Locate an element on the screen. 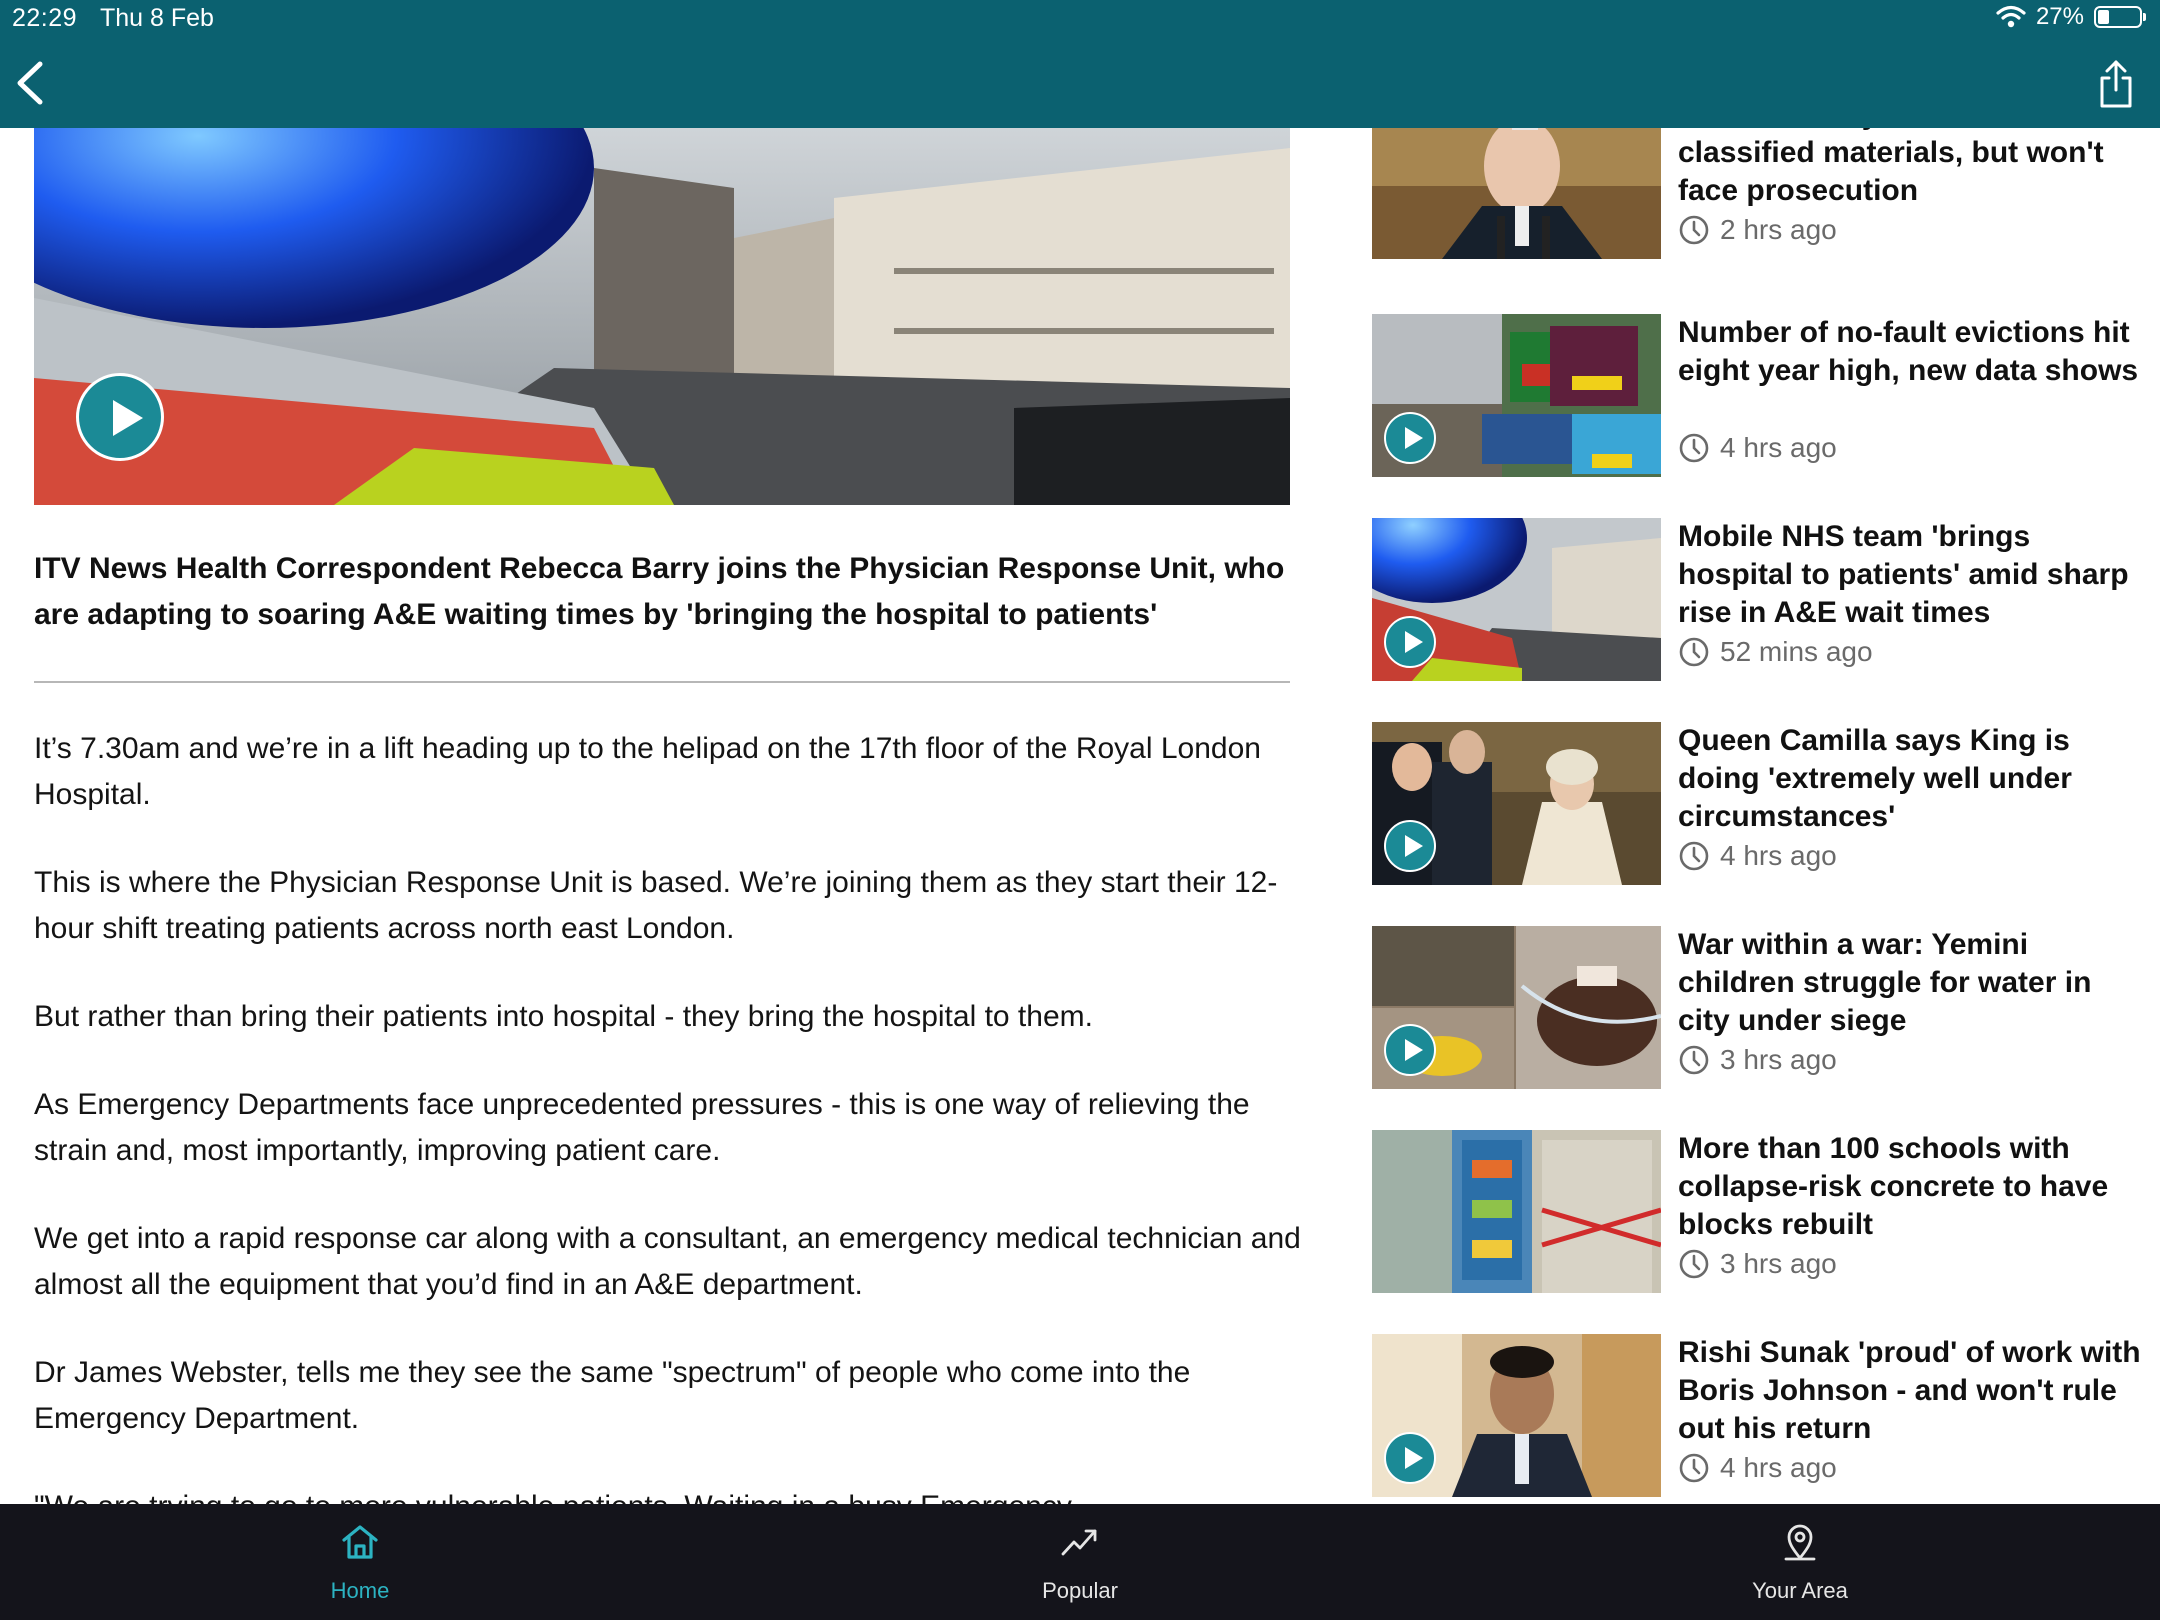 The width and height of the screenshot is (2160, 1620). story-timestamp: 2 hrs ago is located at coordinates (1757, 230).